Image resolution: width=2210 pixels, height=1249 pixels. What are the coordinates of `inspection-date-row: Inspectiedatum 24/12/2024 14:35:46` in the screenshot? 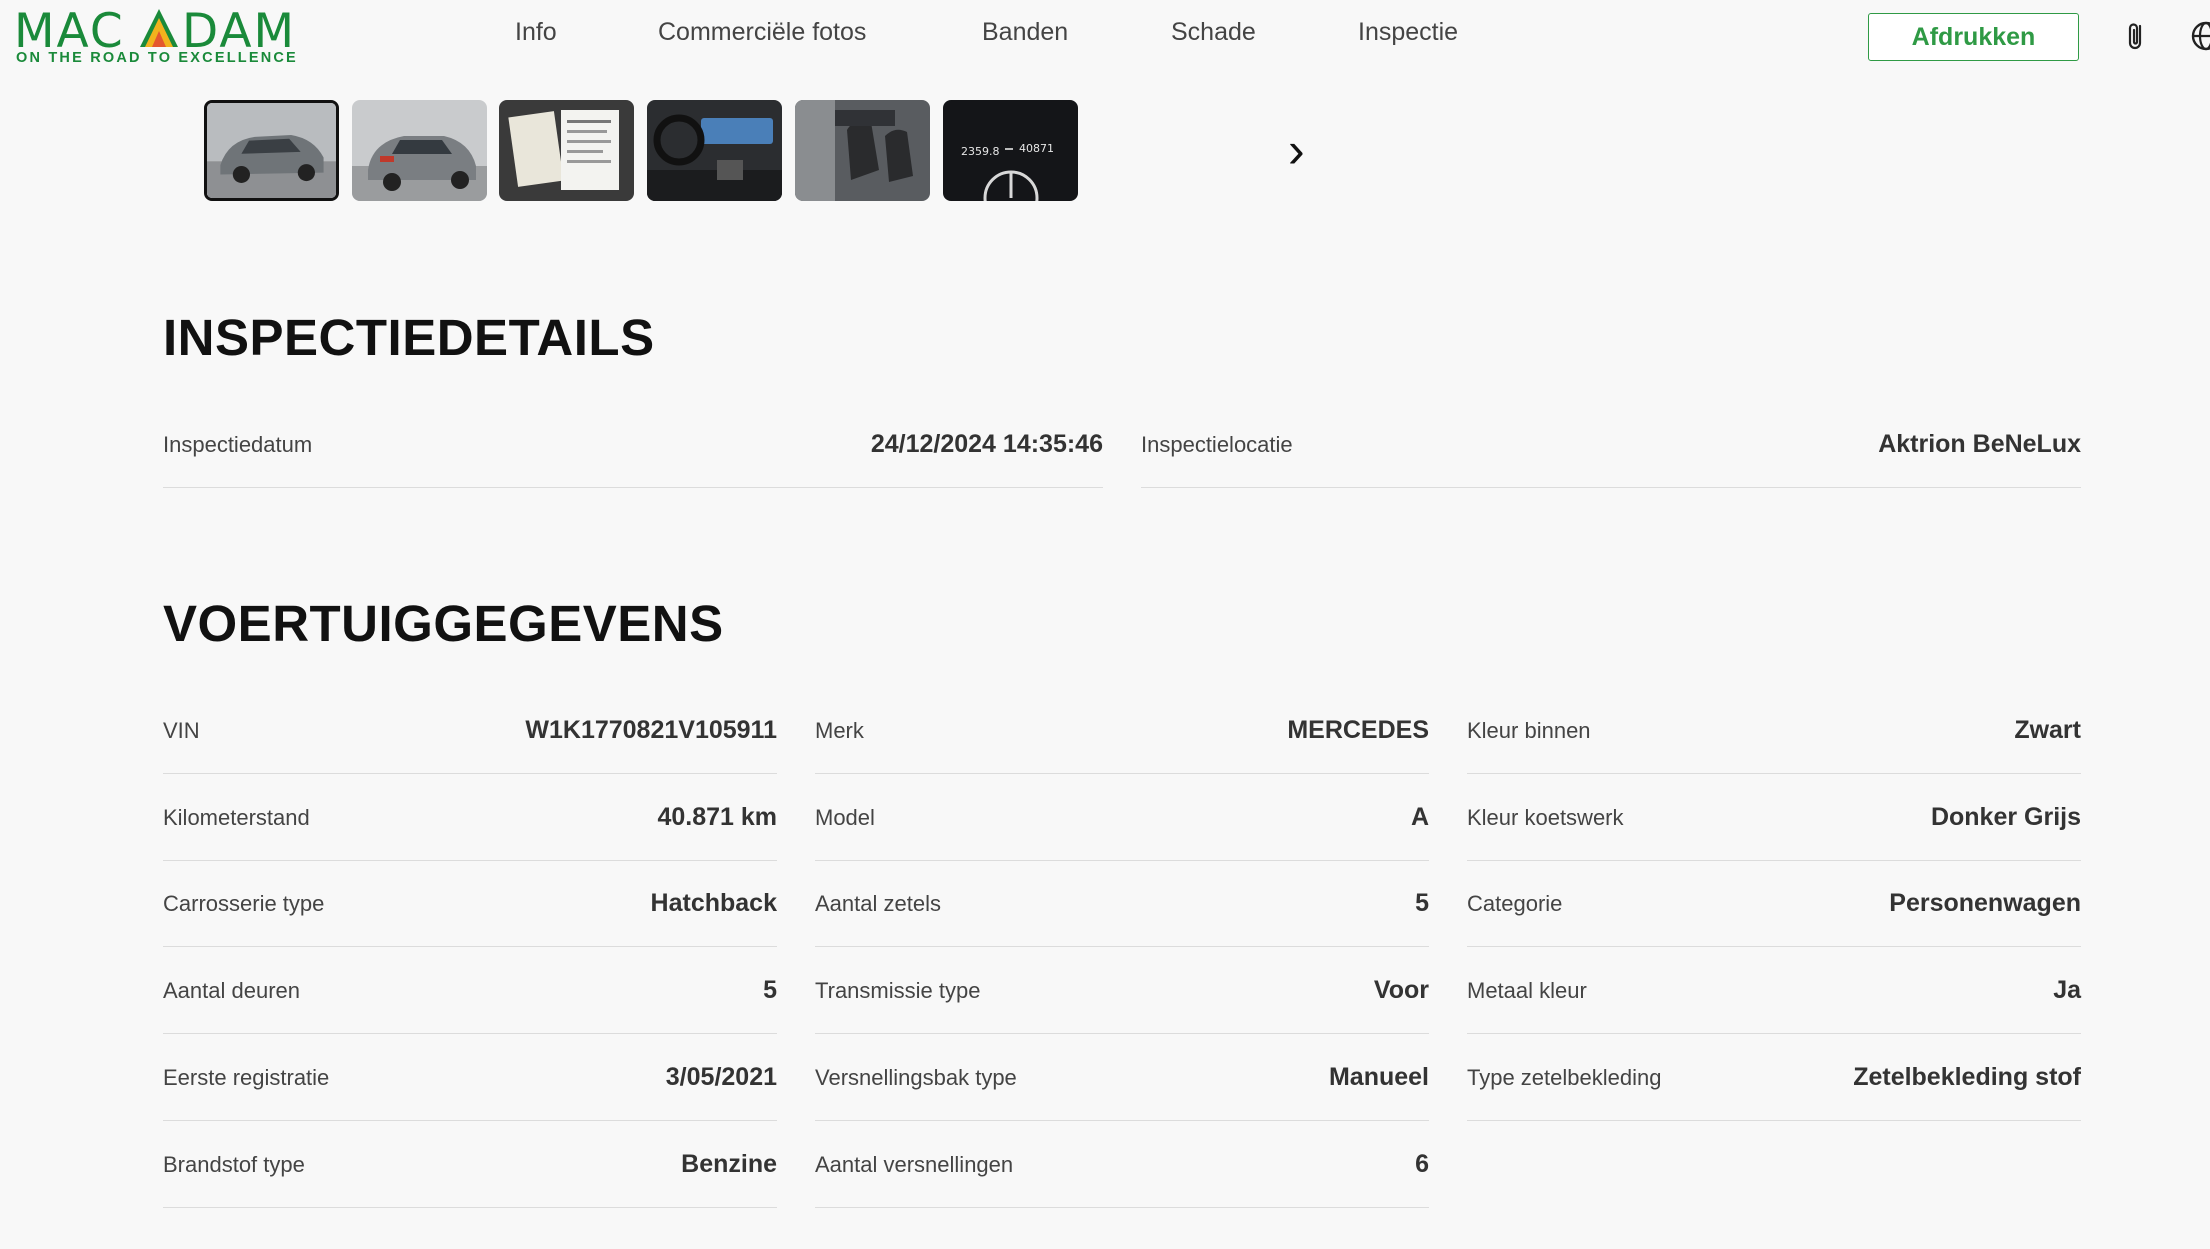 It's located at (633, 445).